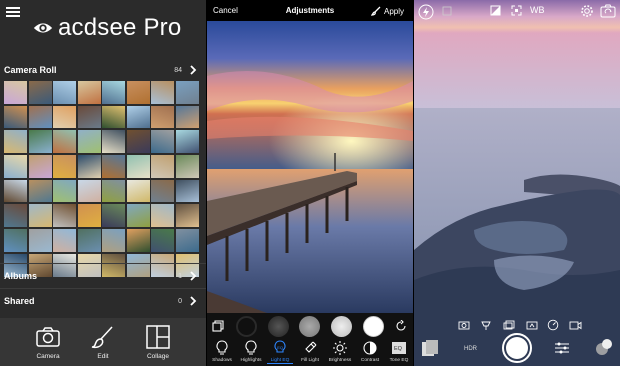 The width and height of the screenshot is (620, 366). What do you see at coordinates (103, 342) in the screenshot?
I see `tab-edit: Edit` at bounding box center [103, 342].